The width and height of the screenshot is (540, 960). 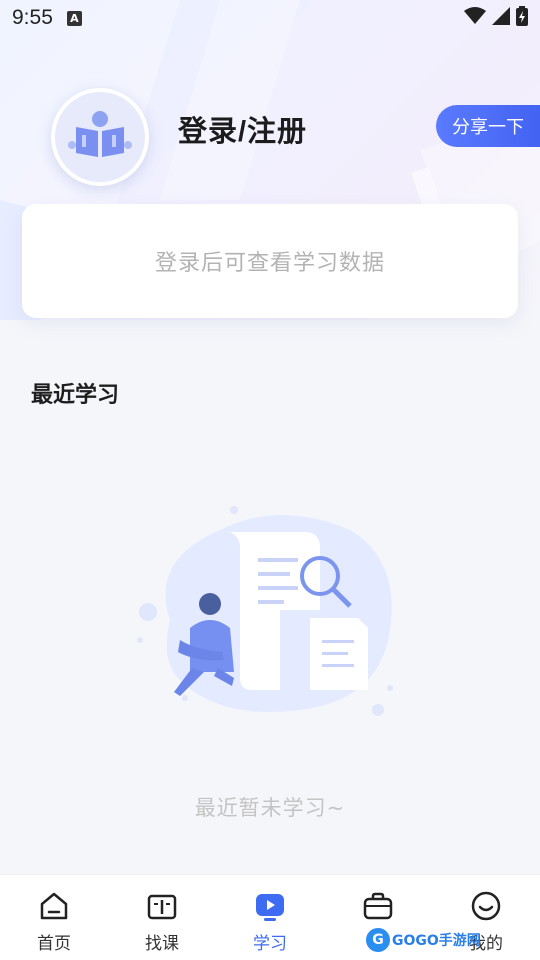 I want to click on empty-study-message: 最近暂未学习~, so click(x=270, y=808).